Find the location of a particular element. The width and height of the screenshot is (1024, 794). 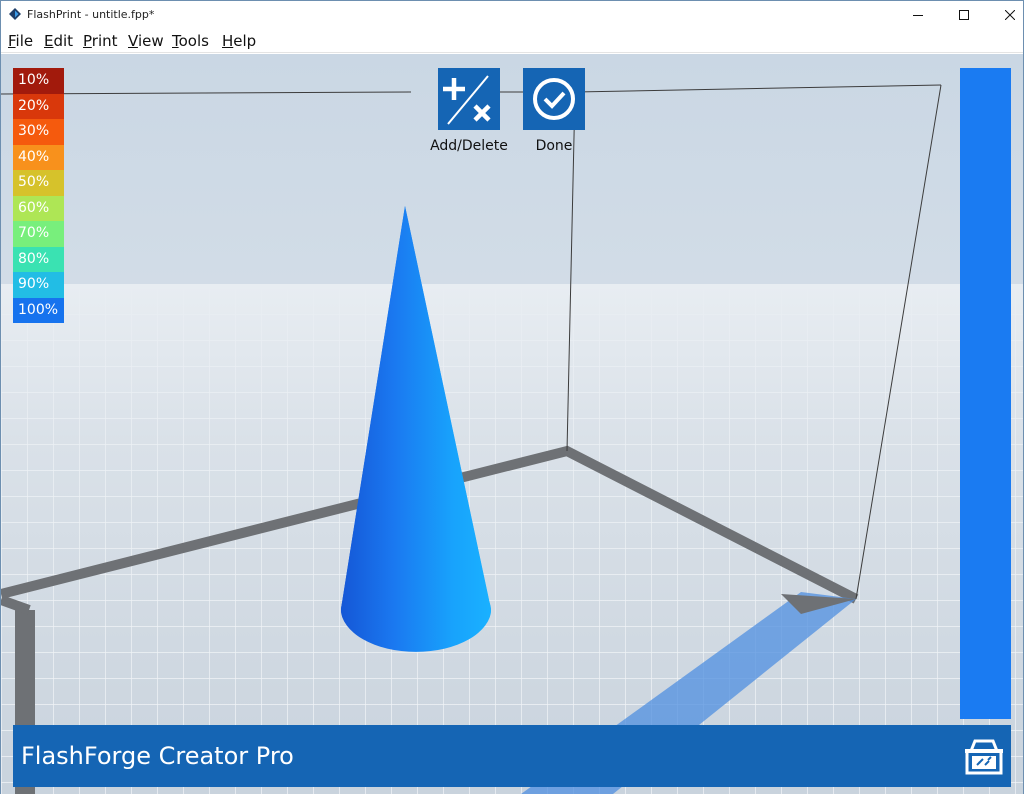

maximize-button is located at coordinates (964, 15).